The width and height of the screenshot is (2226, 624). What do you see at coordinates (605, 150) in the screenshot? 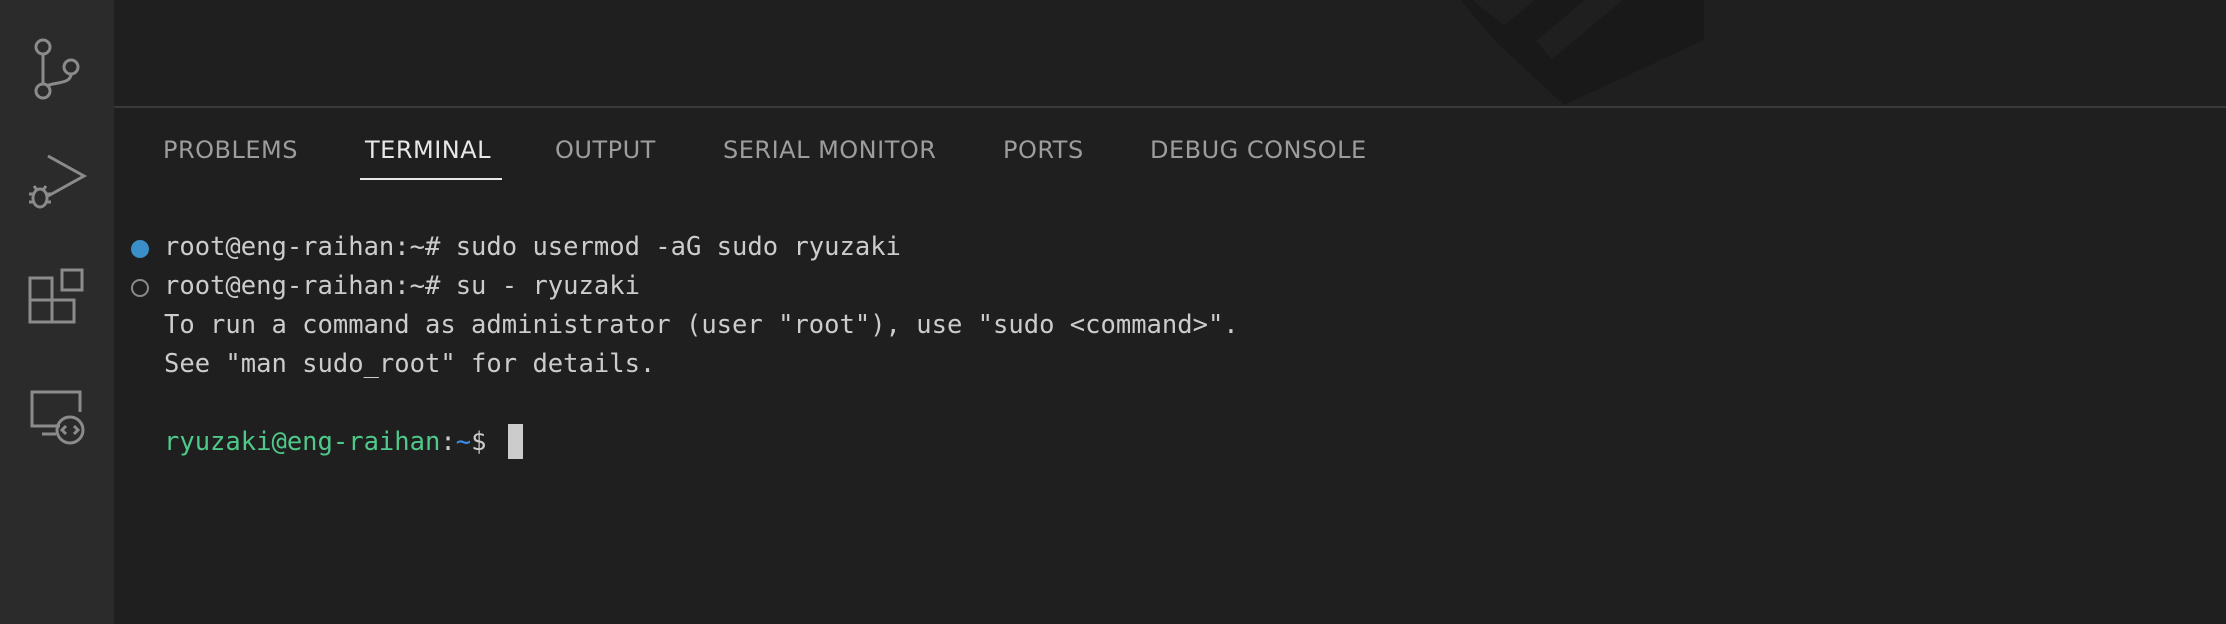
I see `tab-output: OUTPUT` at bounding box center [605, 150].